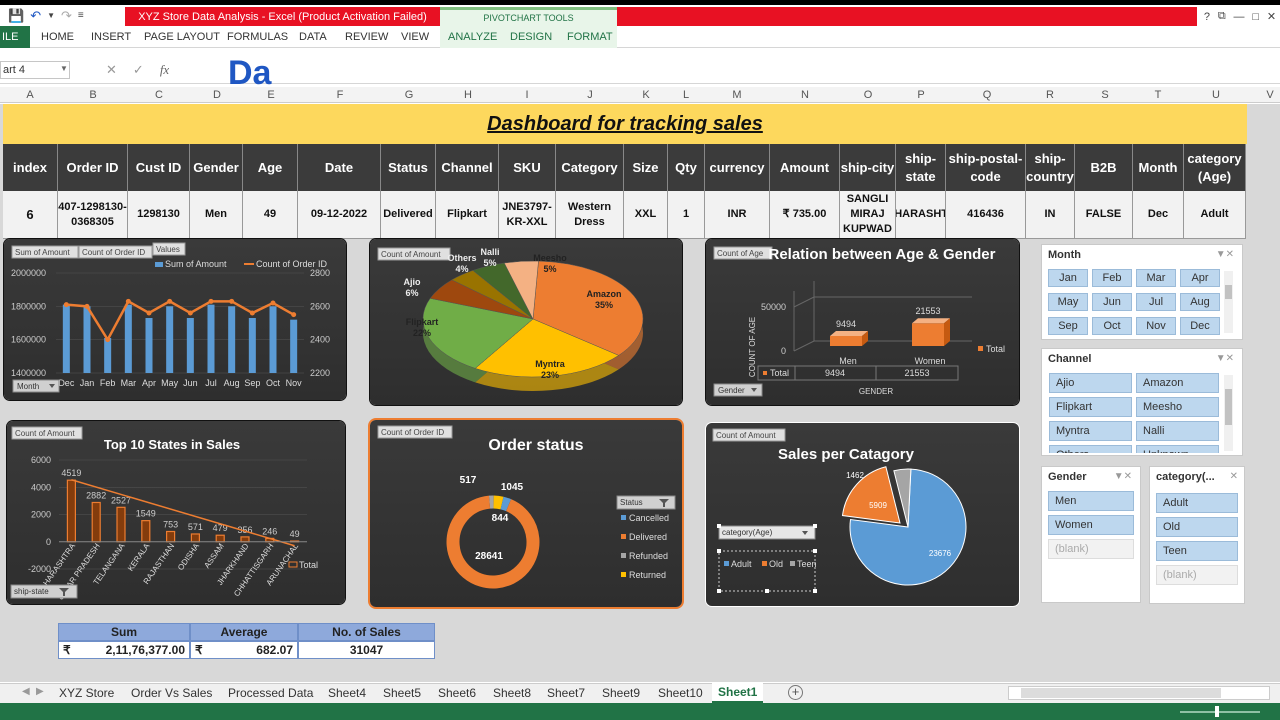  I want to click on column-header-q: Q, so click(987, 95).